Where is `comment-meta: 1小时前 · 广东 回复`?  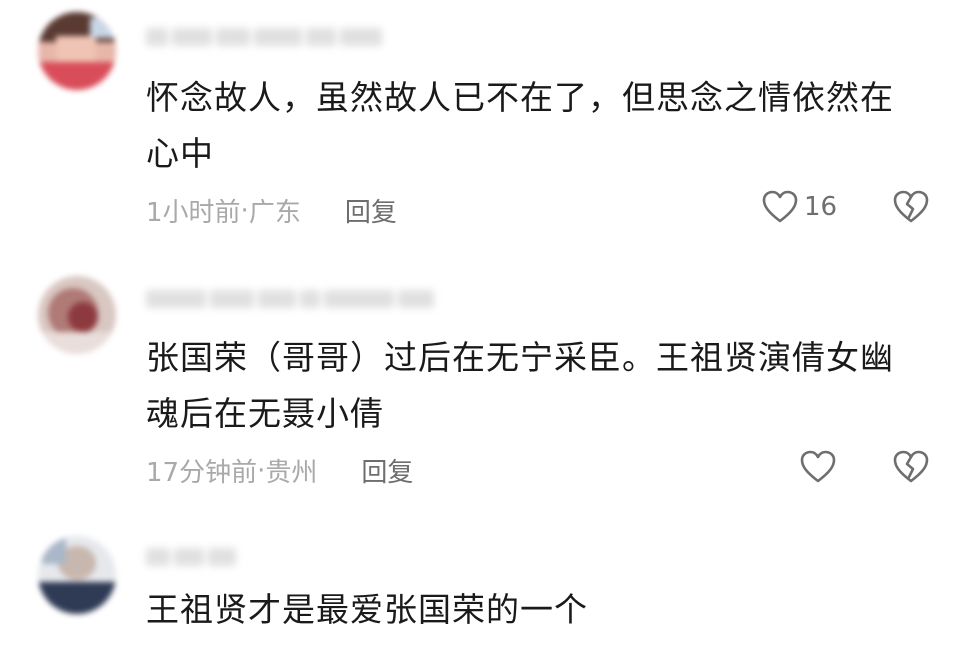 comment-meta: 1小时前 · 广东 回复 is located at coordinates (271, 210).